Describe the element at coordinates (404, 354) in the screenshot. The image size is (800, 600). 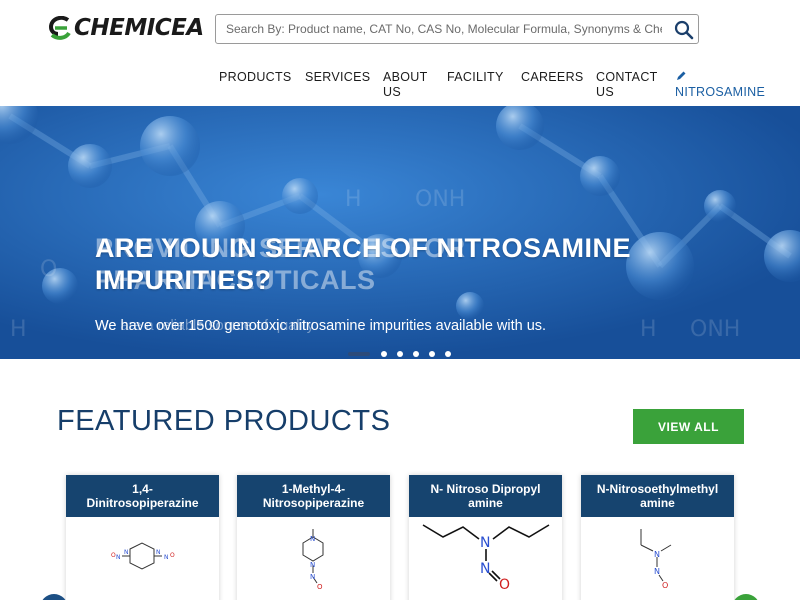
I see `slider-dots` at that location.